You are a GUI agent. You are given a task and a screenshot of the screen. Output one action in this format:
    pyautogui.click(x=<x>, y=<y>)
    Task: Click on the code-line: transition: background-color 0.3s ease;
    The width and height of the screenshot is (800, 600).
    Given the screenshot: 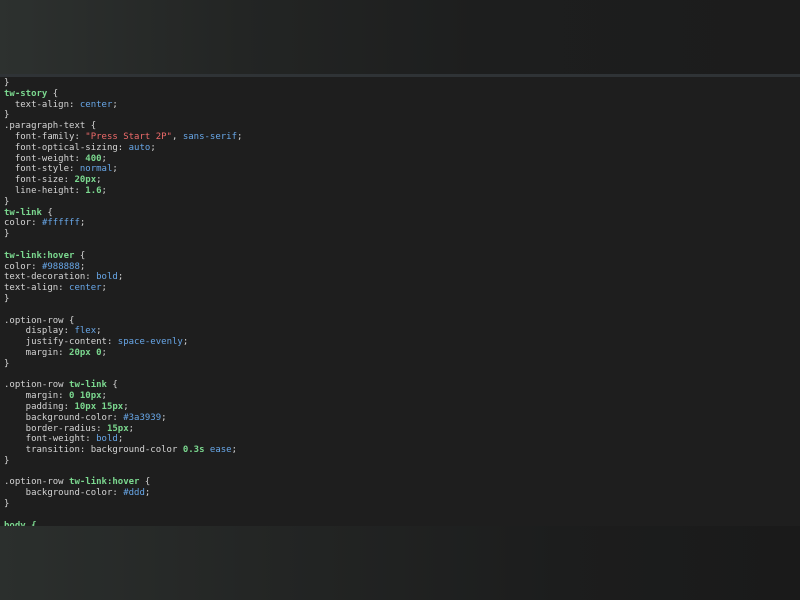 What is the action you would take?
    pyautogui.click(x=123, y=450)
    